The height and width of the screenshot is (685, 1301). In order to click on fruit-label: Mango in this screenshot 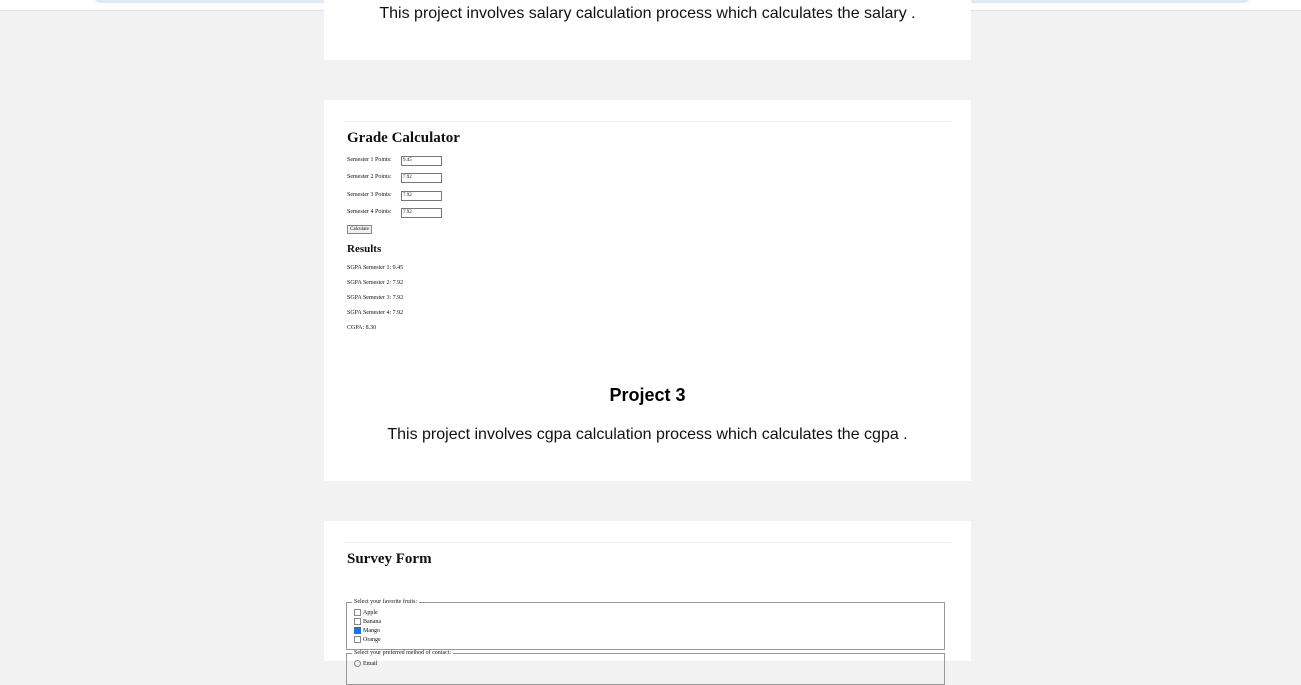, I will do `click(371, 631)`.